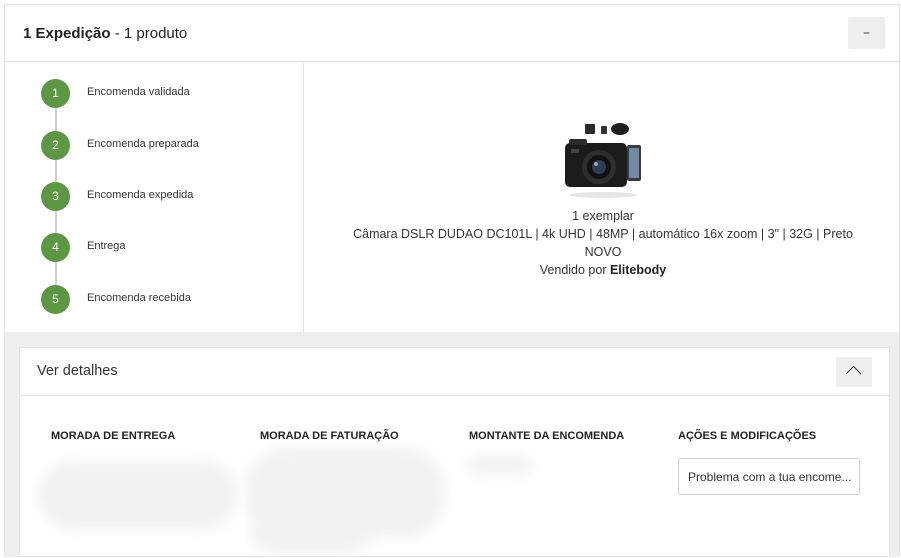 This screenshot has height=558, width=901. Describe the element at coordinates (77, 371) in the screenshot. I see `details-title: Ver detalhes` at that location.